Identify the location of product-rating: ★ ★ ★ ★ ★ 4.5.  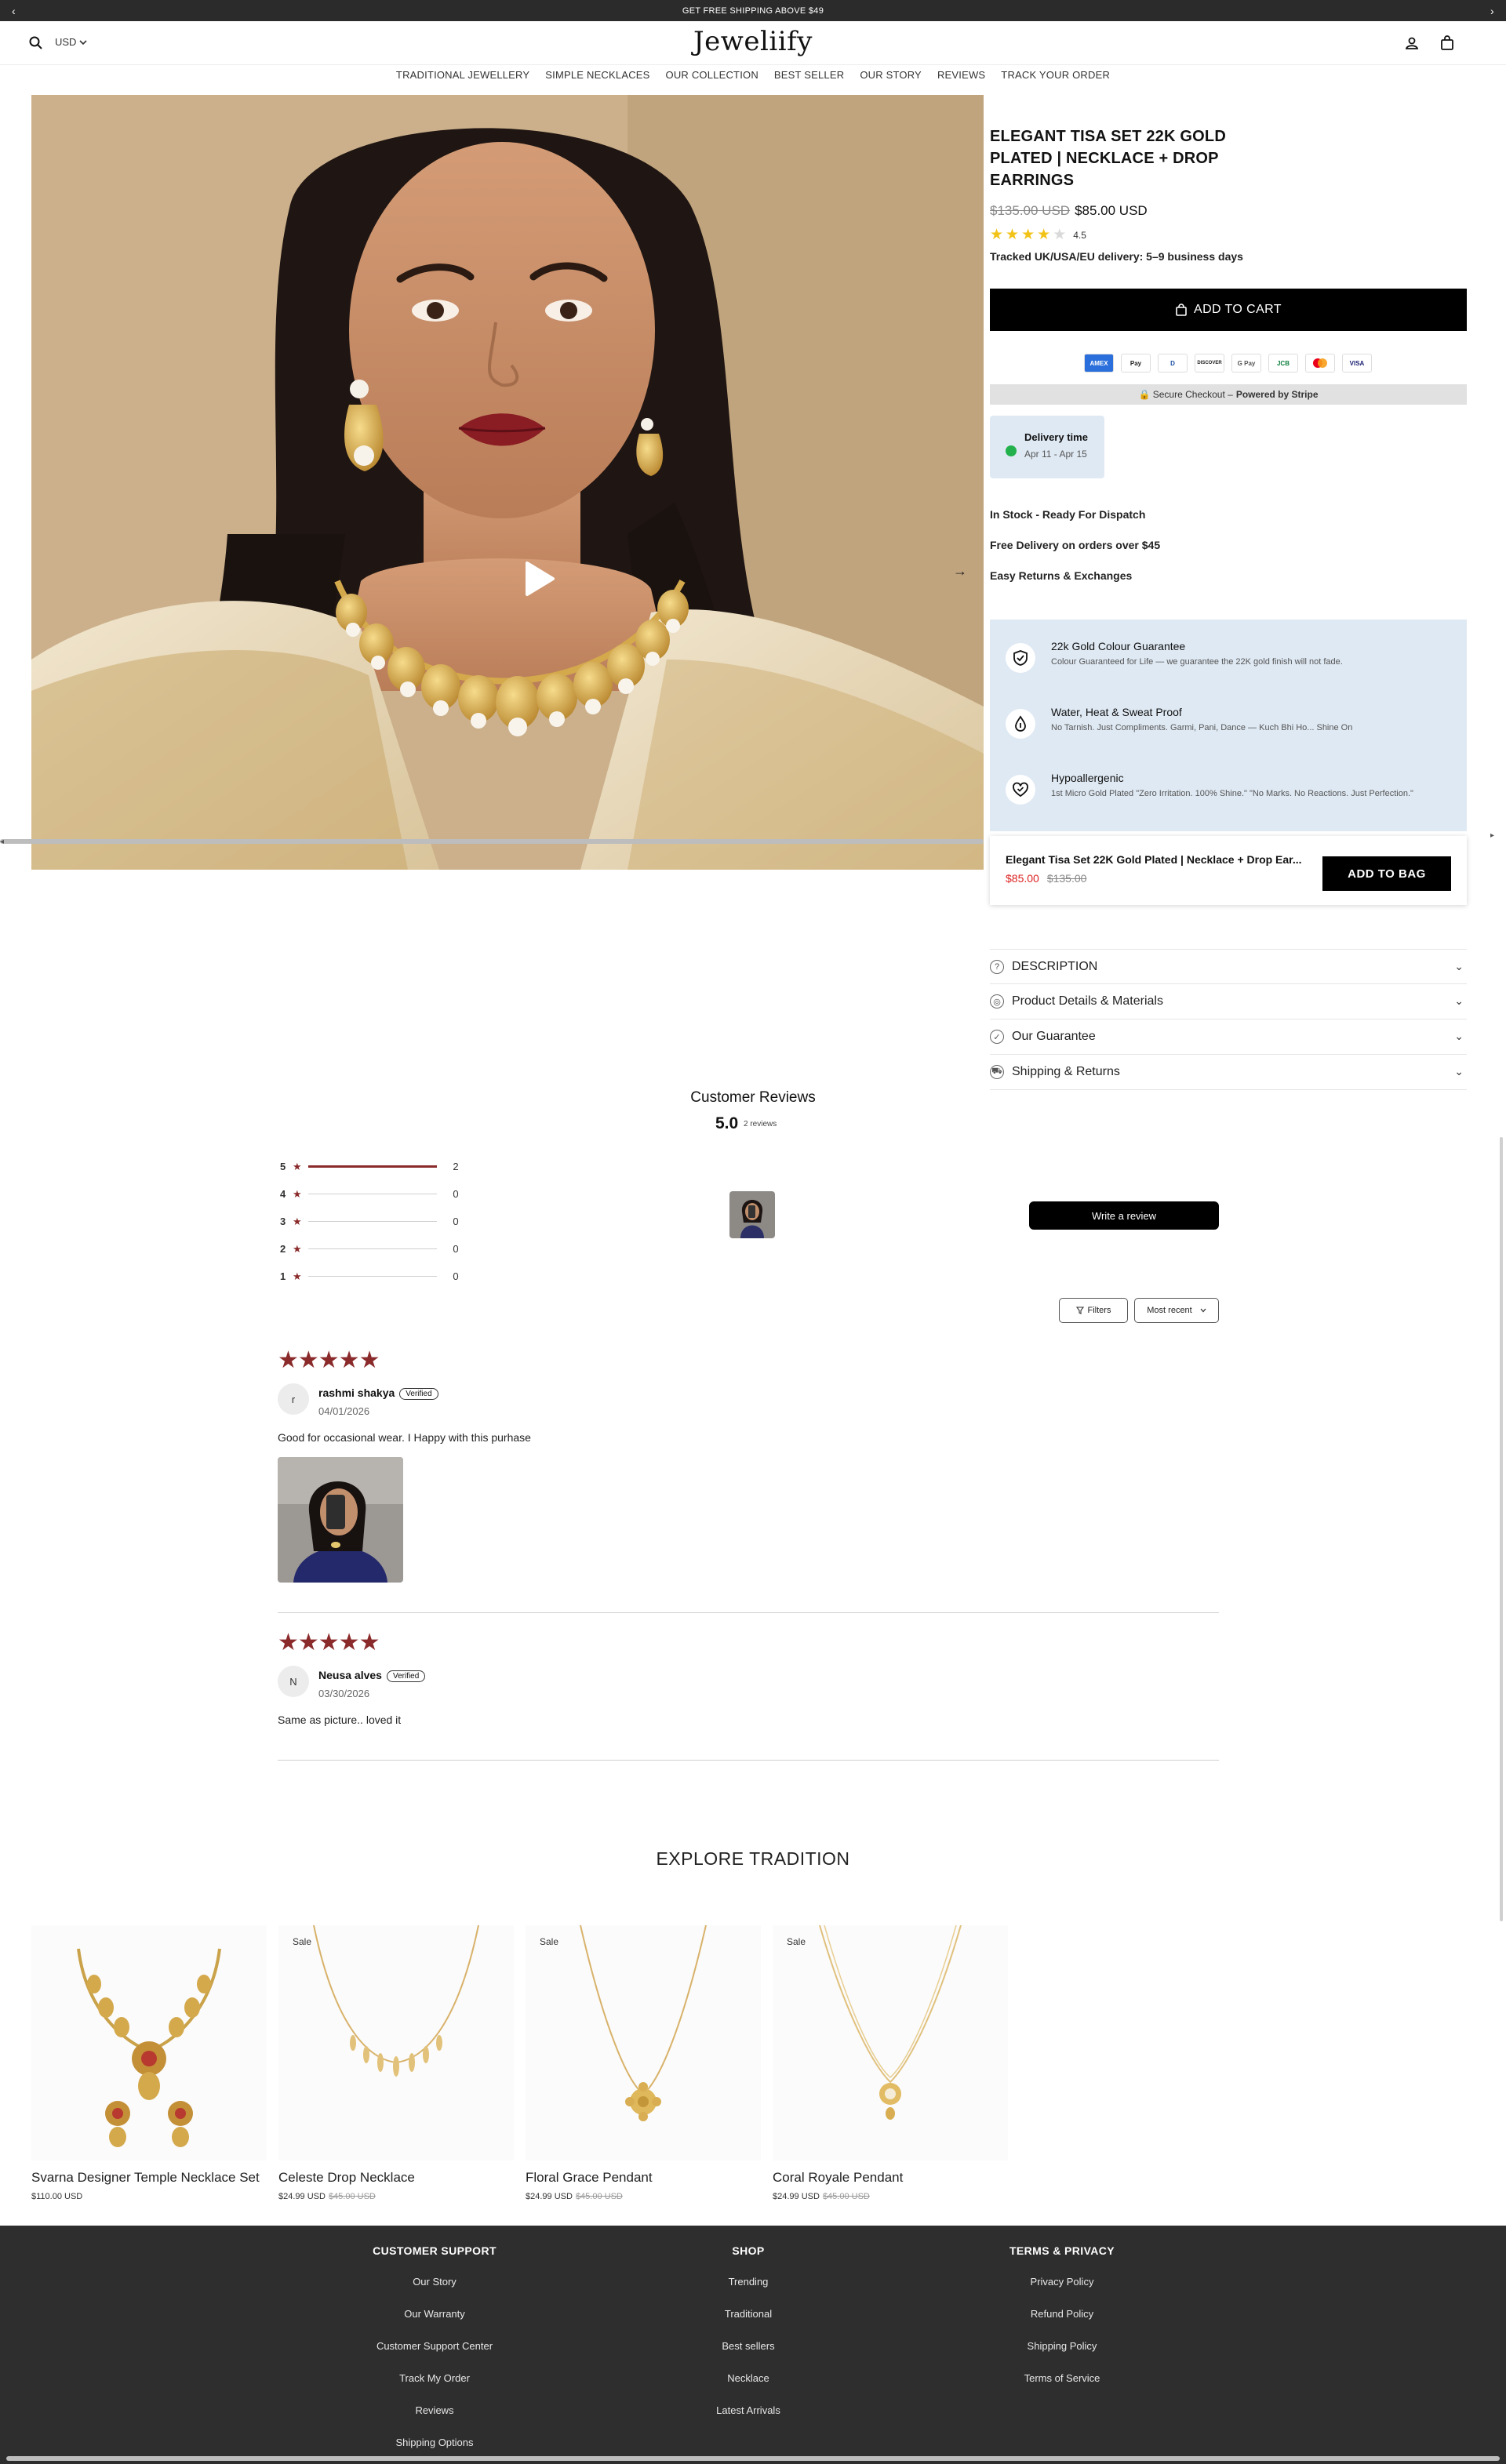
(1228, 235).